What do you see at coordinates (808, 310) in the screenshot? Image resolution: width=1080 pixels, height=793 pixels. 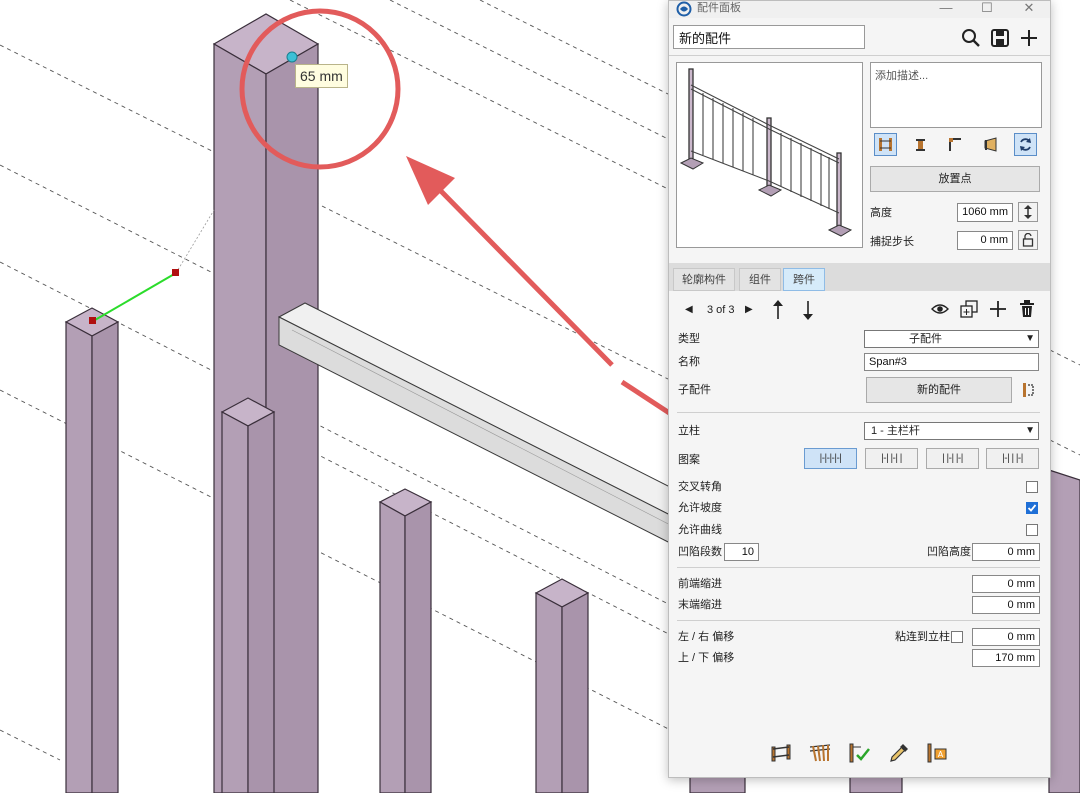 I see `move-down-icon` at bounding box center [808, 310].